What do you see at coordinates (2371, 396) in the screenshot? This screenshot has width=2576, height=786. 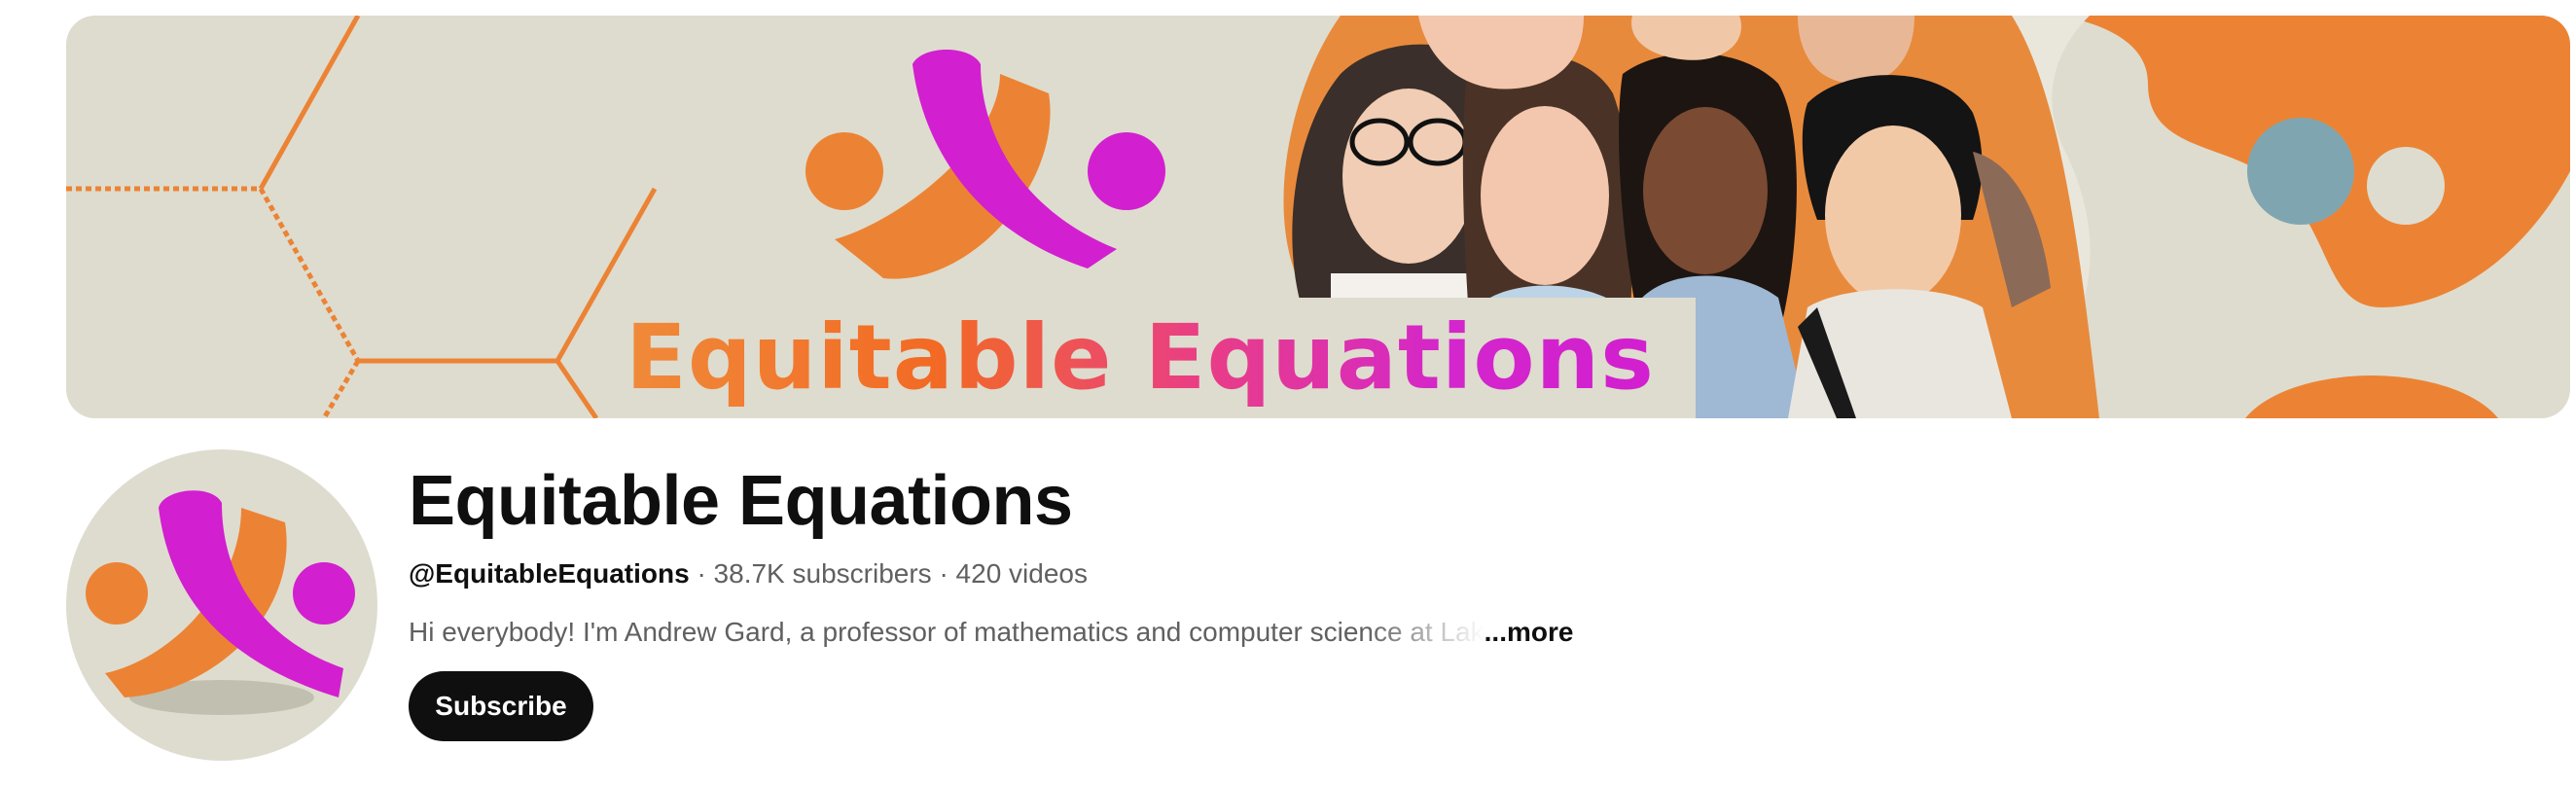 I see `orange-half-circle-shape` at bounding box center [2371, 396].